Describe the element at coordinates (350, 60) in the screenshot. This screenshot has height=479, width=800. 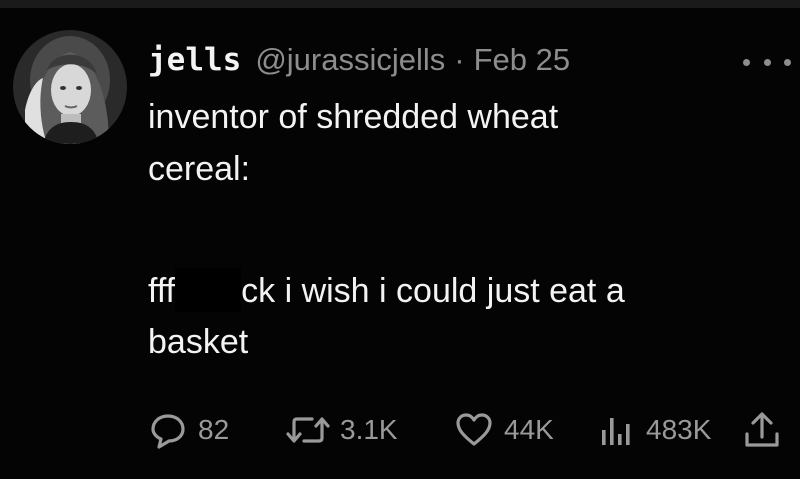
I see `user-handle: @jurassicjells` at that location.